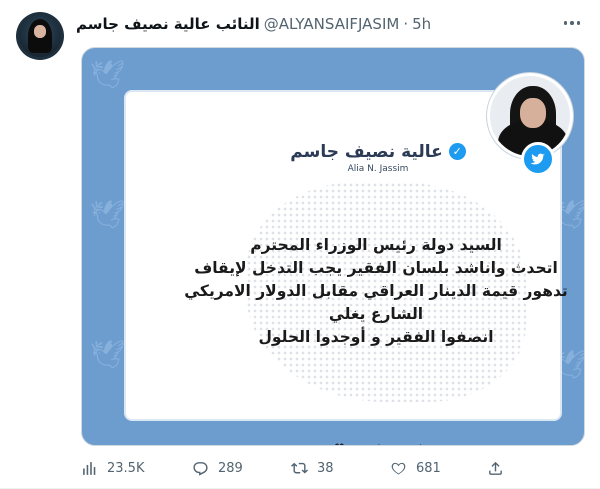 The image size is (600, 489). What do you see at coordinates (89, 468) in the screenshot?
I see `views-icon` at bounding box center [89, 468].